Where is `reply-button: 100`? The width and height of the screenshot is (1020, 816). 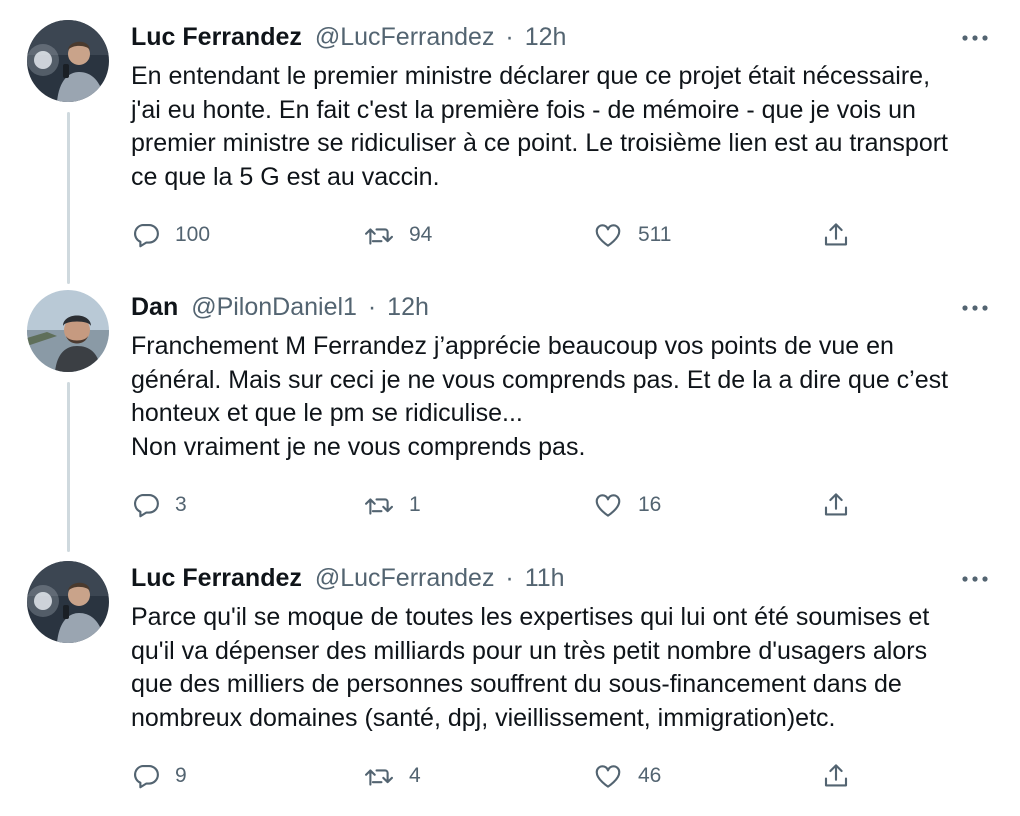 reply-button: 100 is located at coordinates (170, 235).